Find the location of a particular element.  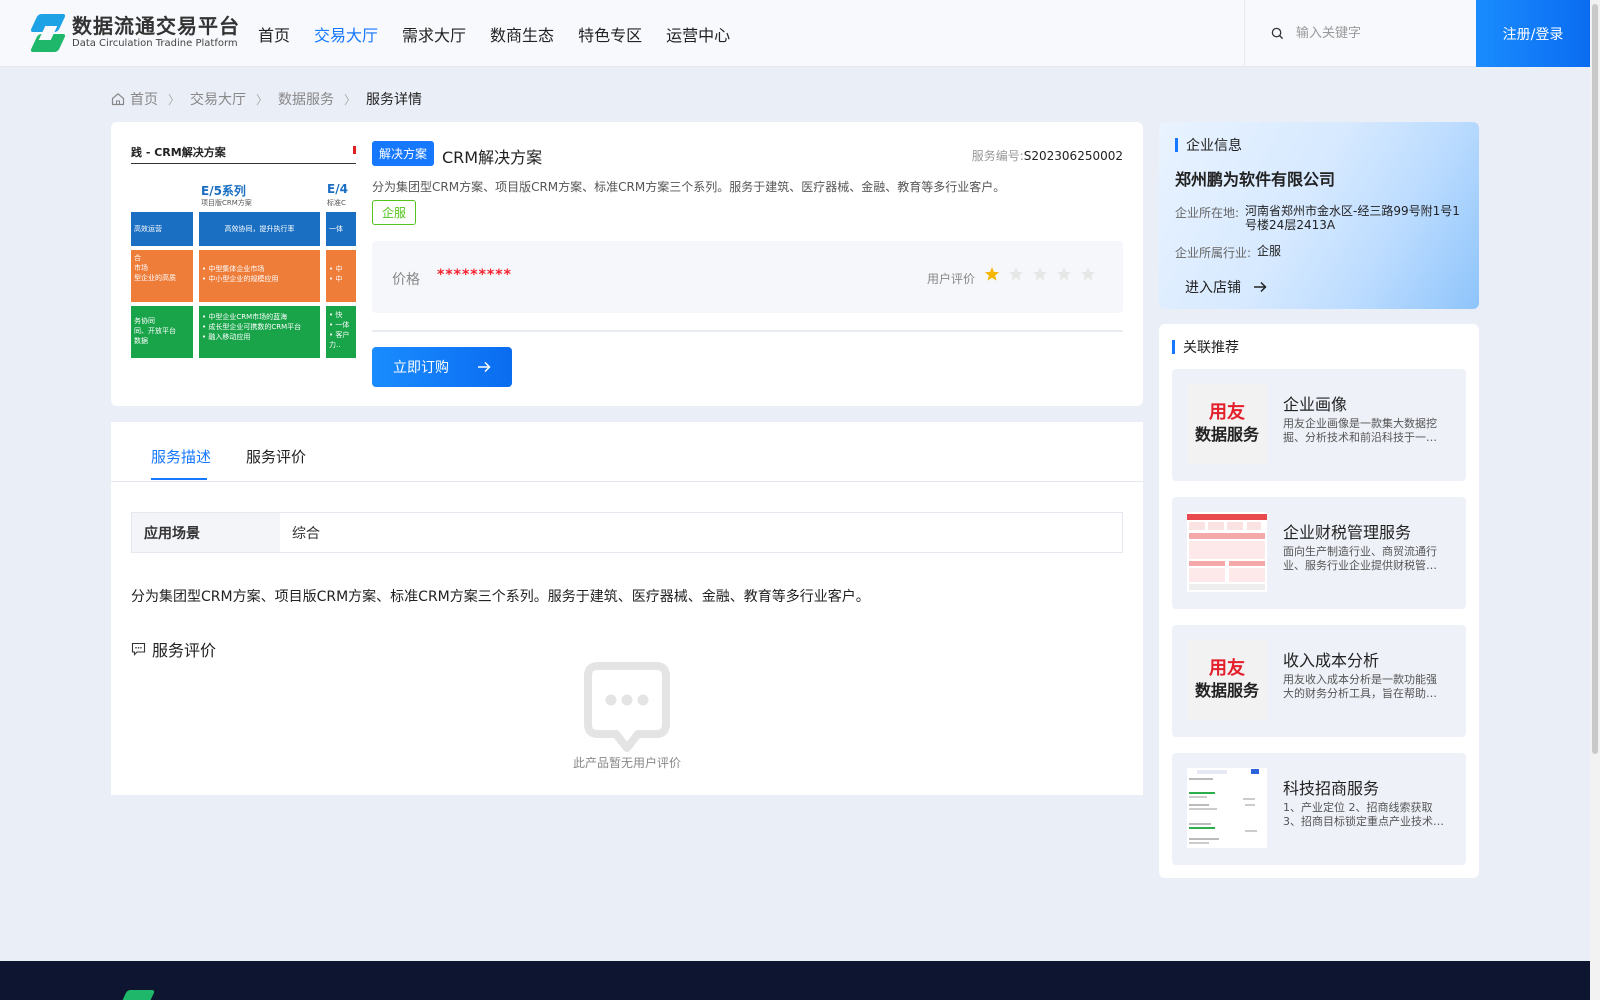

company-location-row: 企业所在地: 河南省郑州市金水区-经三路99号附1号1号楼24层2413A is located at coordinates (1317, 218).